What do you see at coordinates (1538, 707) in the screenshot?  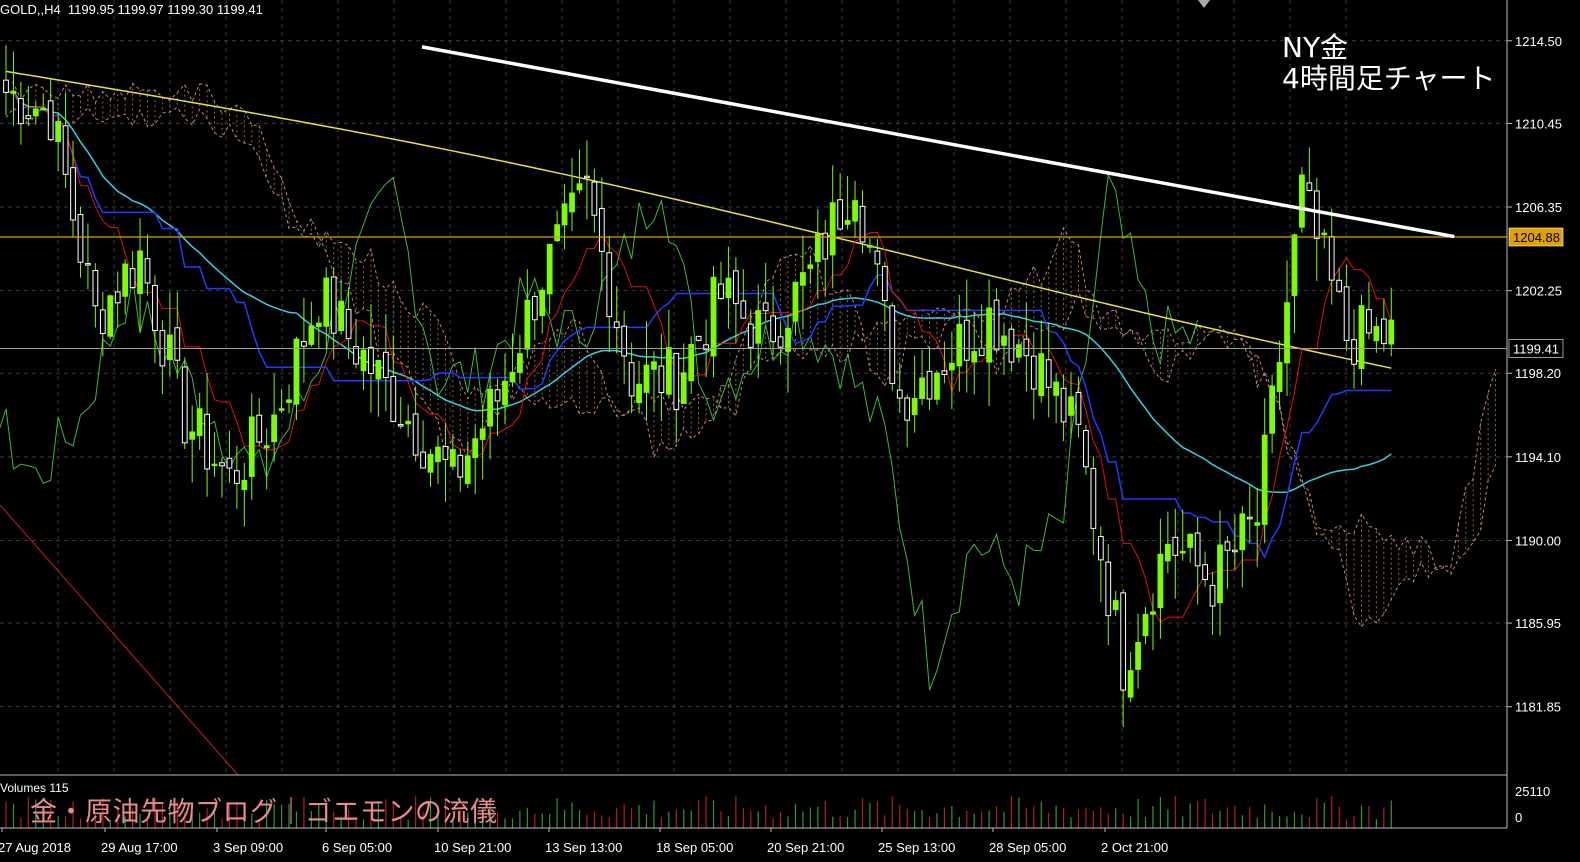 I see `price-tick-label: 1181.85` at bounding box center [1538, 707].